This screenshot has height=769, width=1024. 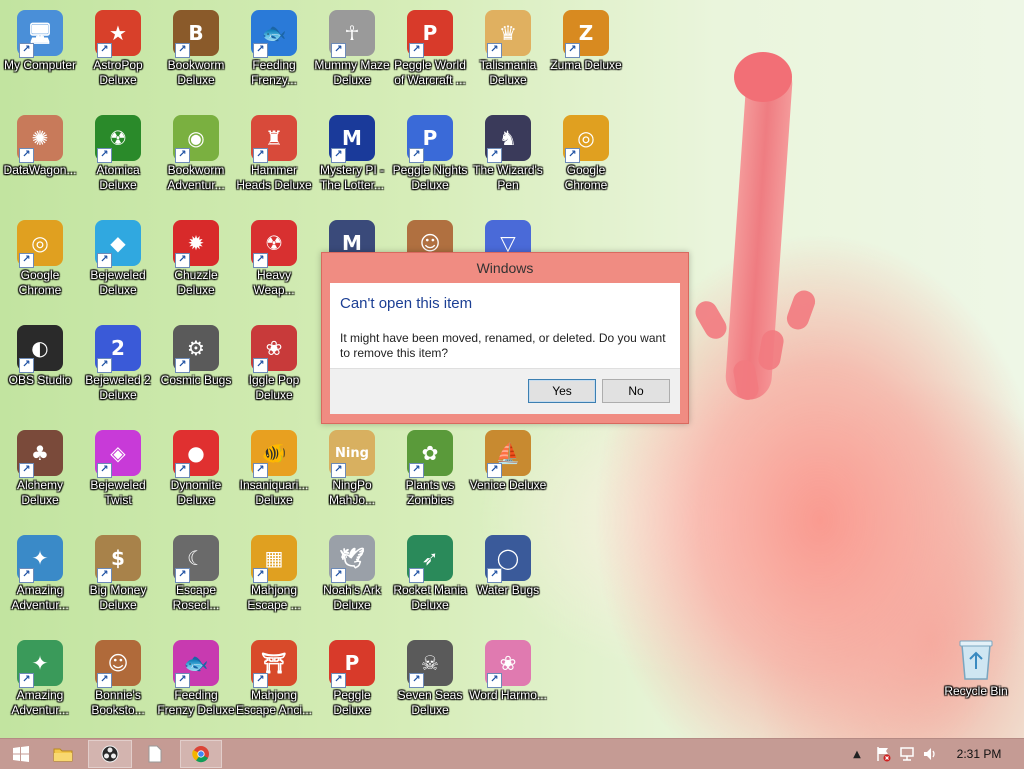 I want to click on desktop-icon: ⚙ ↗ Cosmic Bugs, so click(x=196, y=371).